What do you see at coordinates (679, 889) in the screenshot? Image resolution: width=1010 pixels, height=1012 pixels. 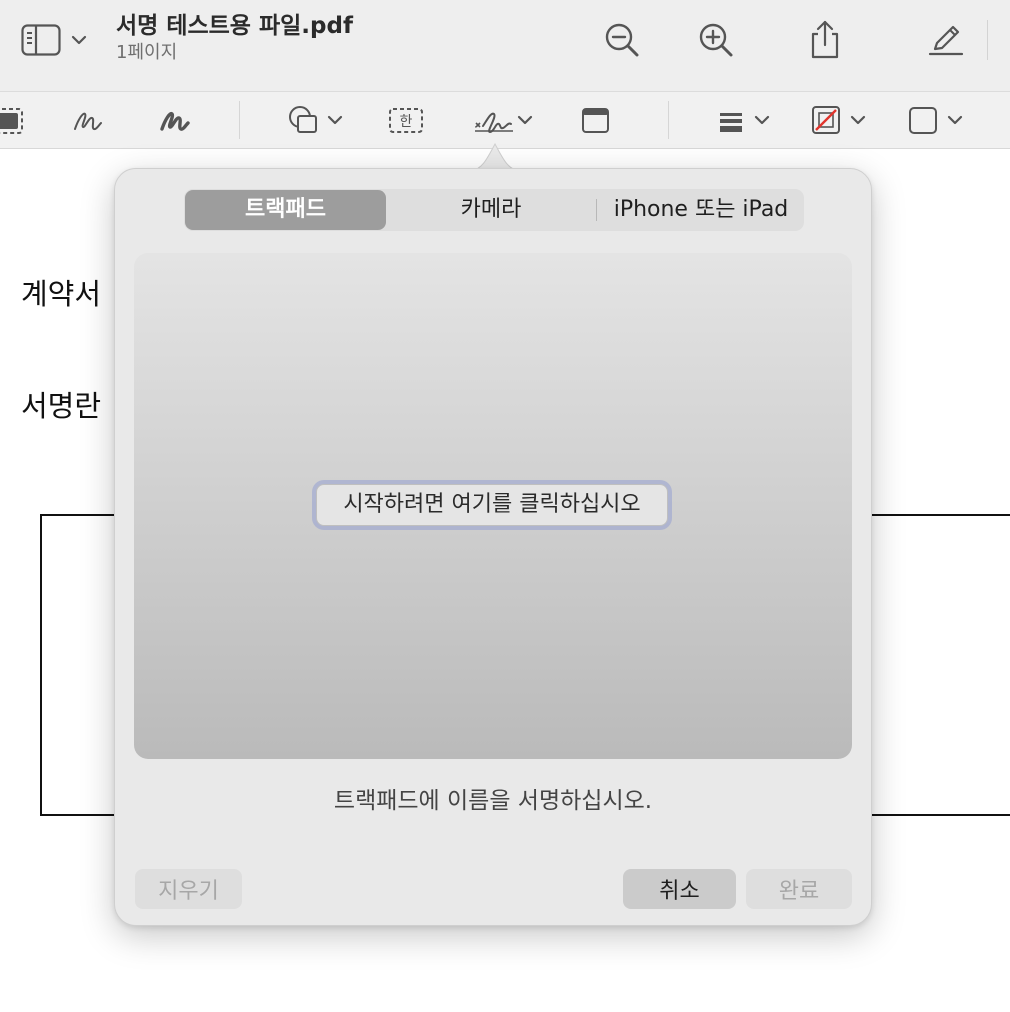 I see `cancel-button: 취소` at bounding box center [679, 889].